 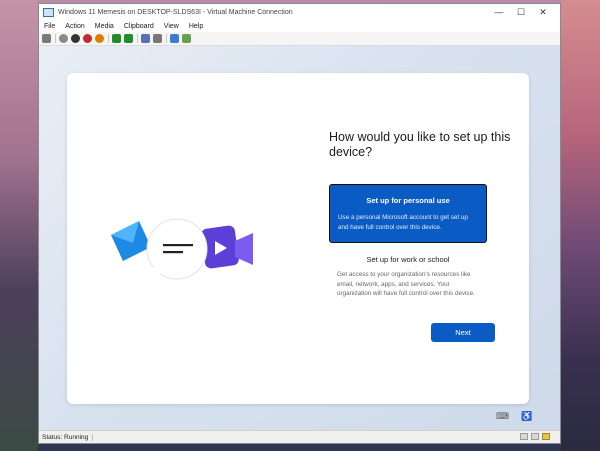 What do you see at coordinates (157, 38) in the screenshot?
I see `revert-icon` at bounding box center [157, 38].